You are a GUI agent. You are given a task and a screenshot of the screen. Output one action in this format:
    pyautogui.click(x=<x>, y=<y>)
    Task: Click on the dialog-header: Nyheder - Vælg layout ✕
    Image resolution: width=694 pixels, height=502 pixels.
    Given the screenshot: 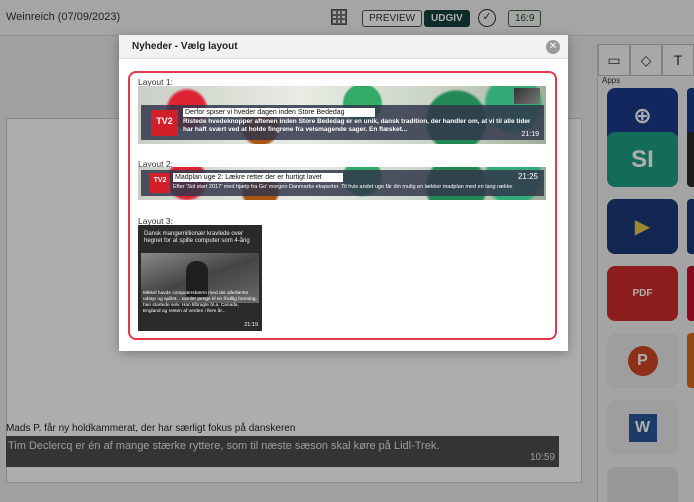 What is the action you would take?
    pyautogui.click(x=343, y=47)
    